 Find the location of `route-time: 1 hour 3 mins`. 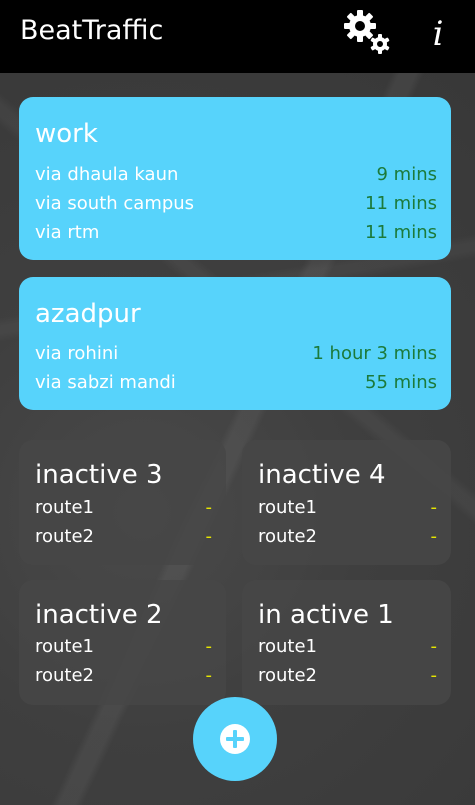

route-time: 1 hour 3 mins is located at coordinates (374, 353).